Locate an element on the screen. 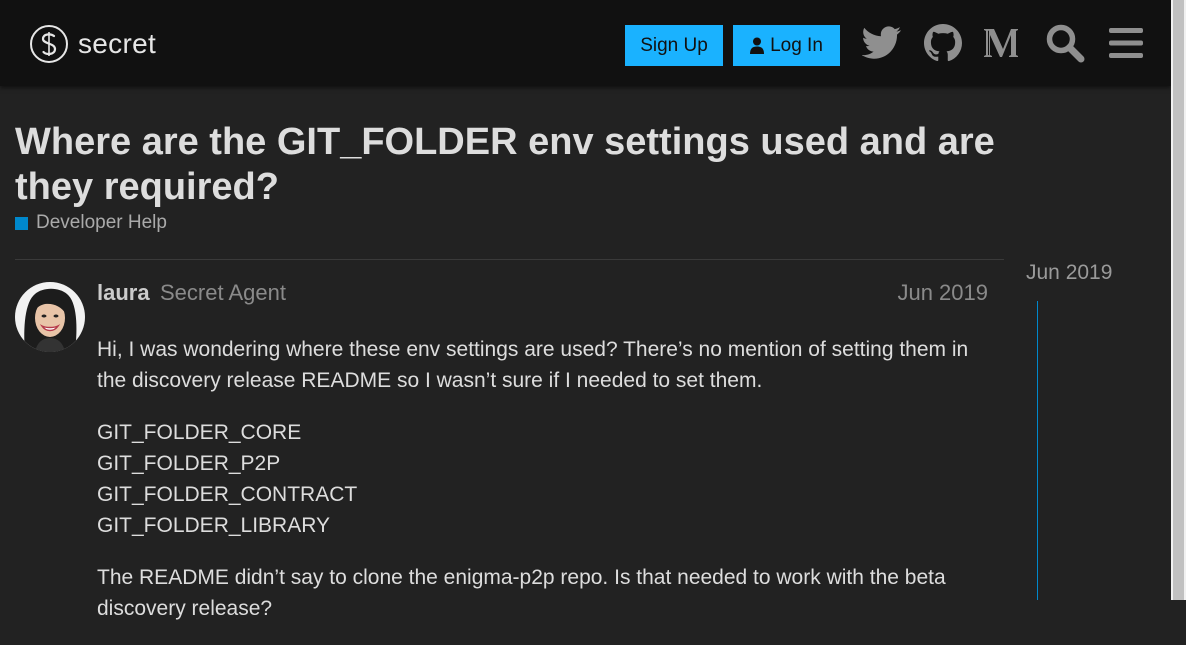  category-name: Developer Help is located at coordinates (101, 222).